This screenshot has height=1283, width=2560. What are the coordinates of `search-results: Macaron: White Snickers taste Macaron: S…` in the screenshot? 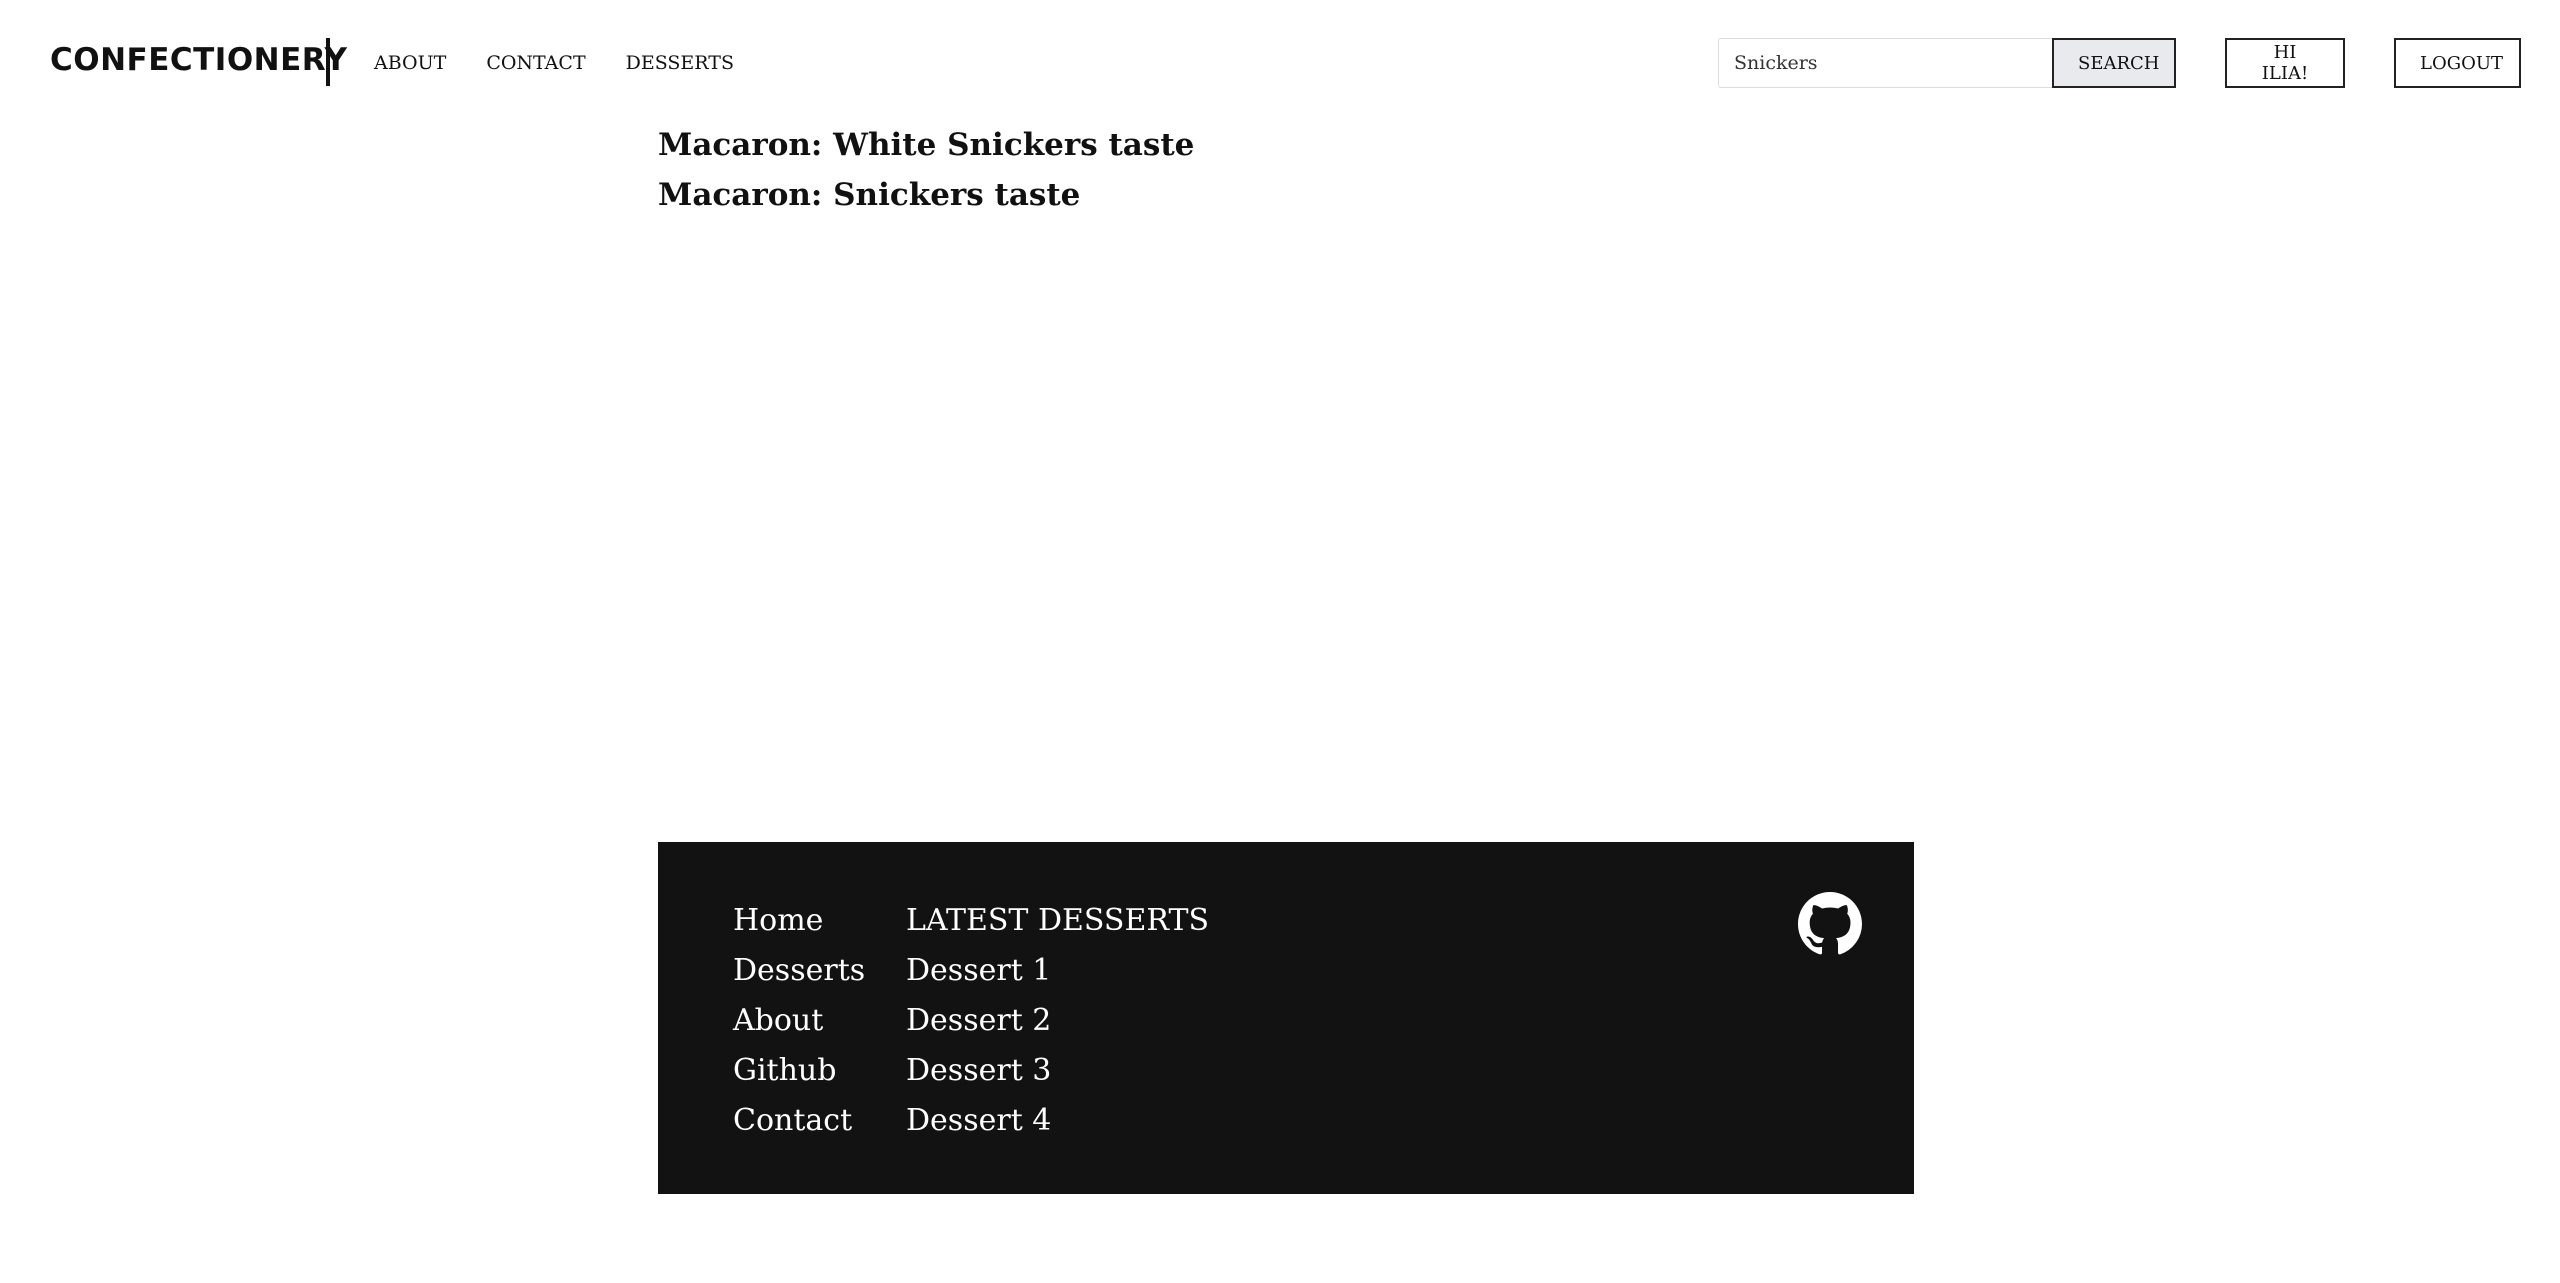 It's located at (1285, 170).